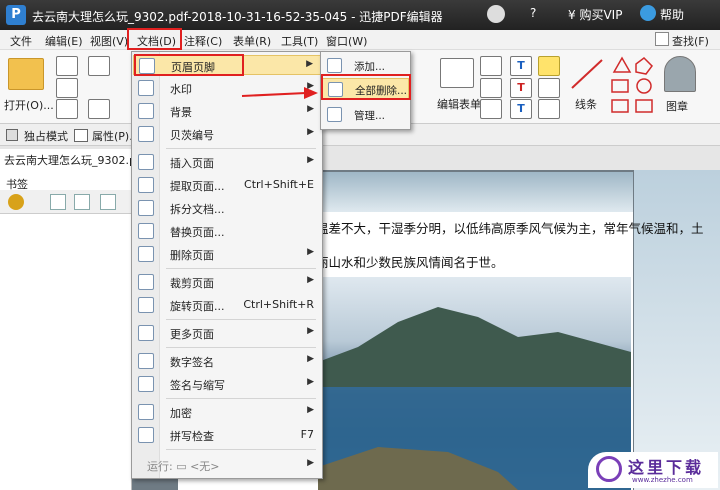 The image size is (720, 490). Describe the element at coordinates (633, 87) in the screenshot. I see `shape-tools-icon` at that location.